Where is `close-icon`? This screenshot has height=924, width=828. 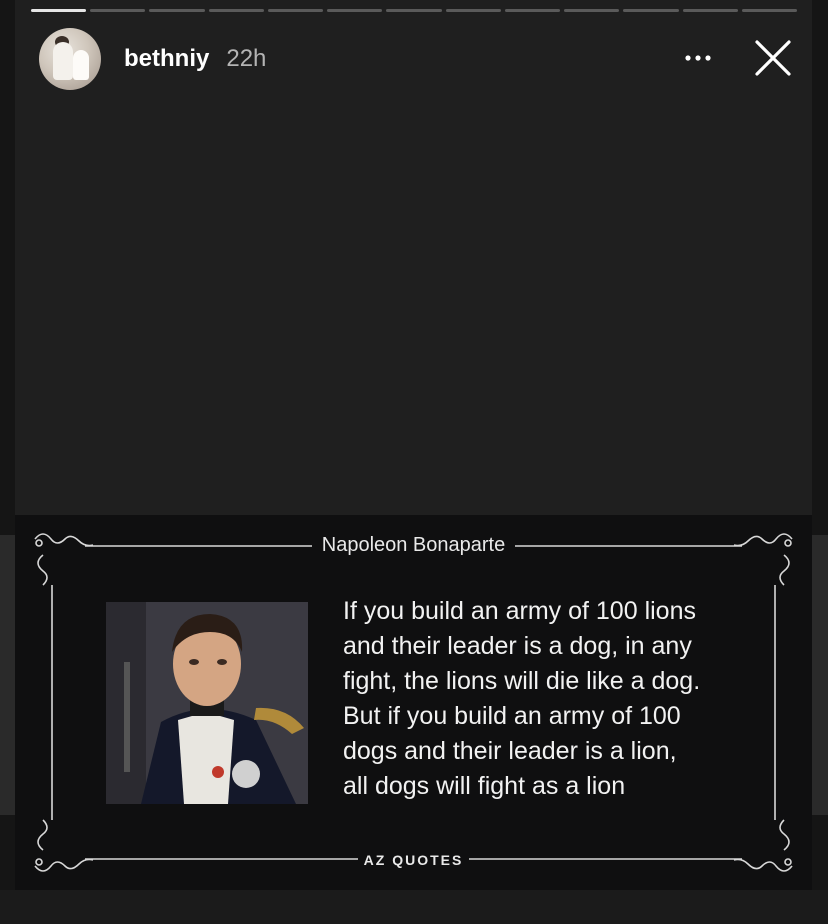 close-icon is located at coordinates (773, 58).